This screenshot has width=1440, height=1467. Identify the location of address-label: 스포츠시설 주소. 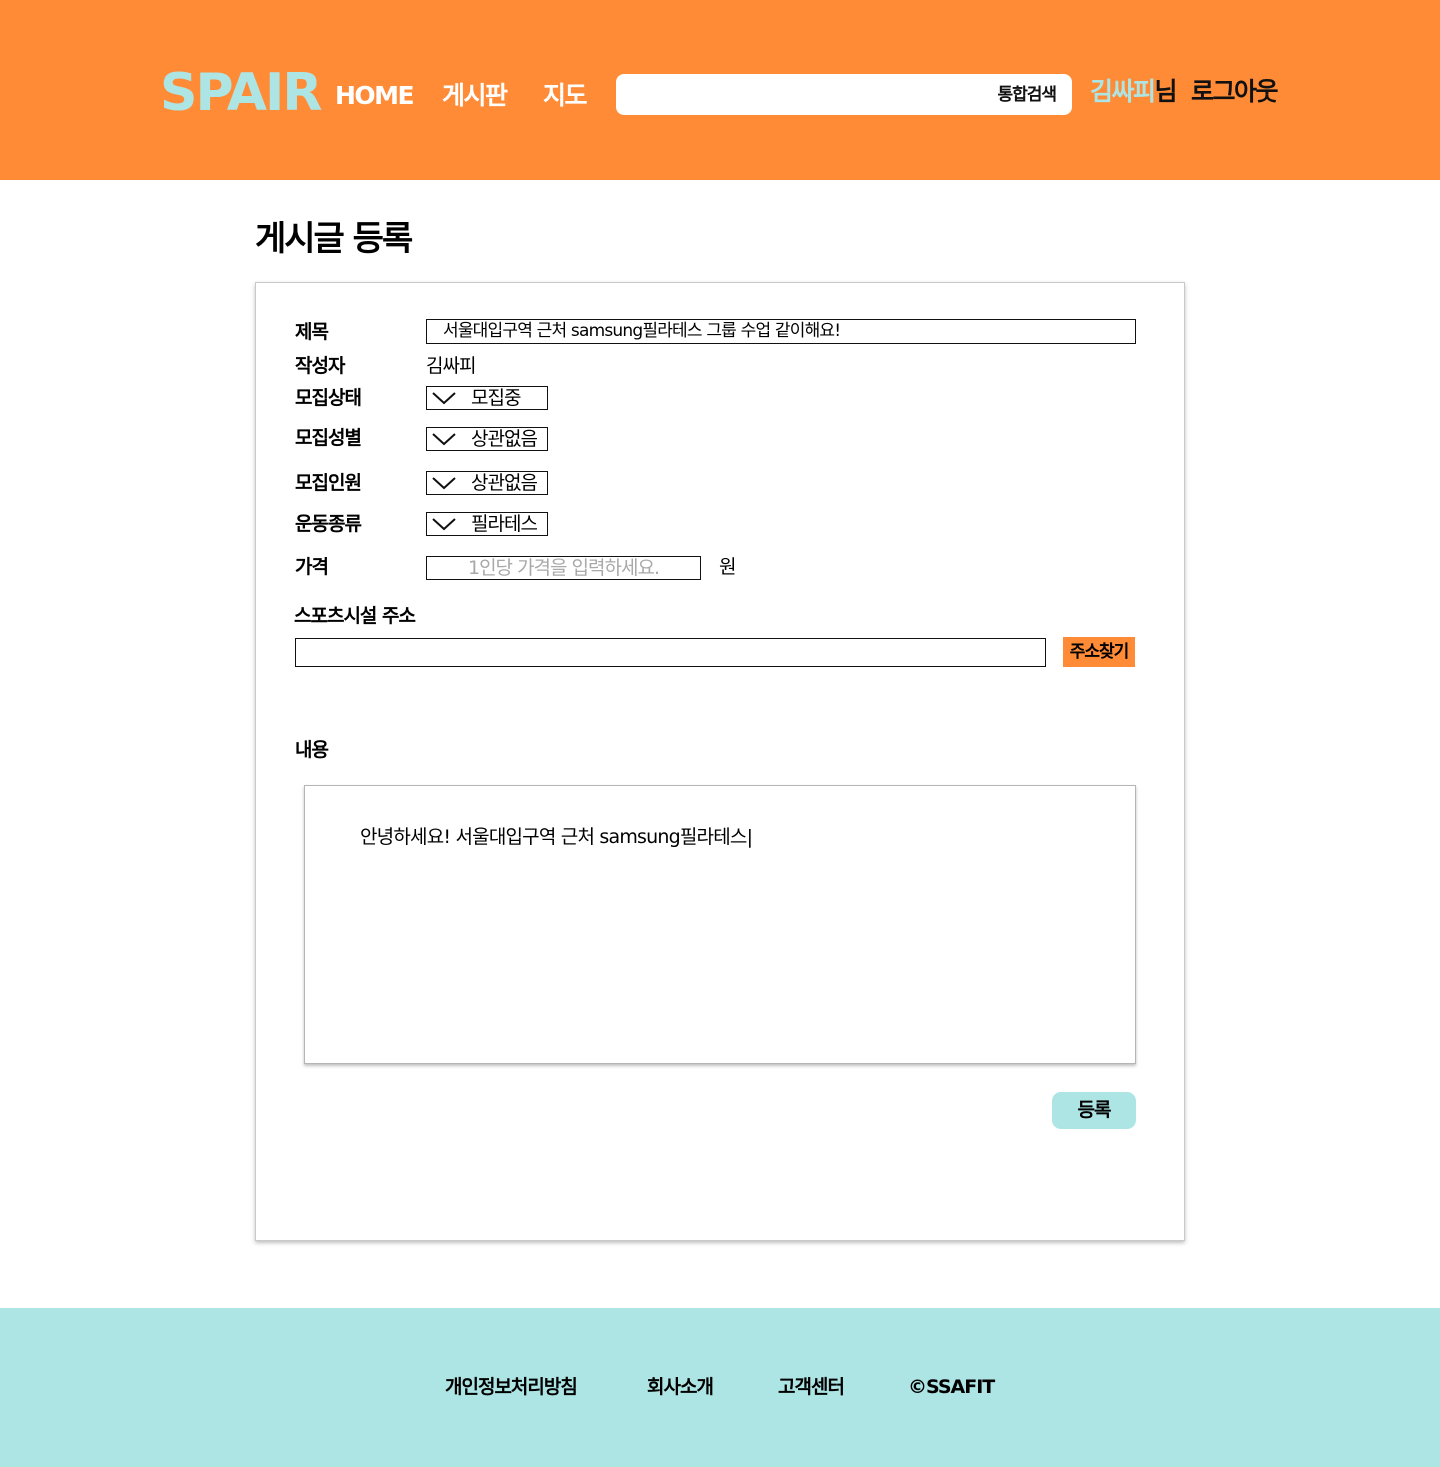
(355, 616).